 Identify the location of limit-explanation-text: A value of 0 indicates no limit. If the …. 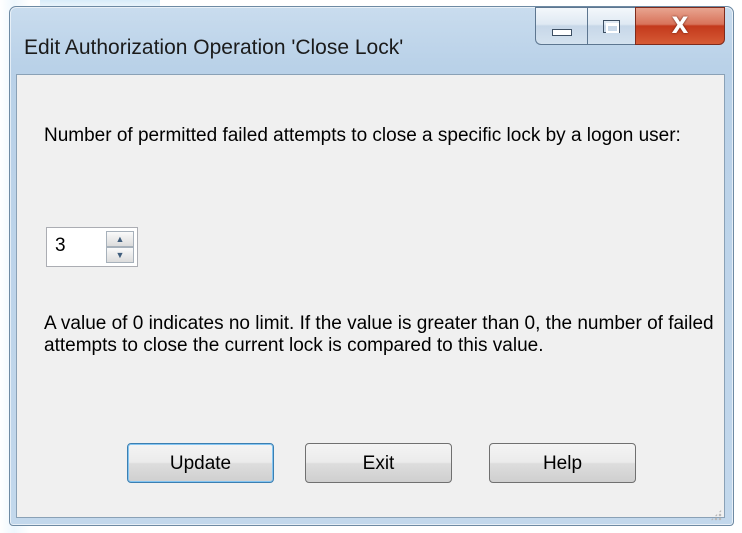
(379, 334).